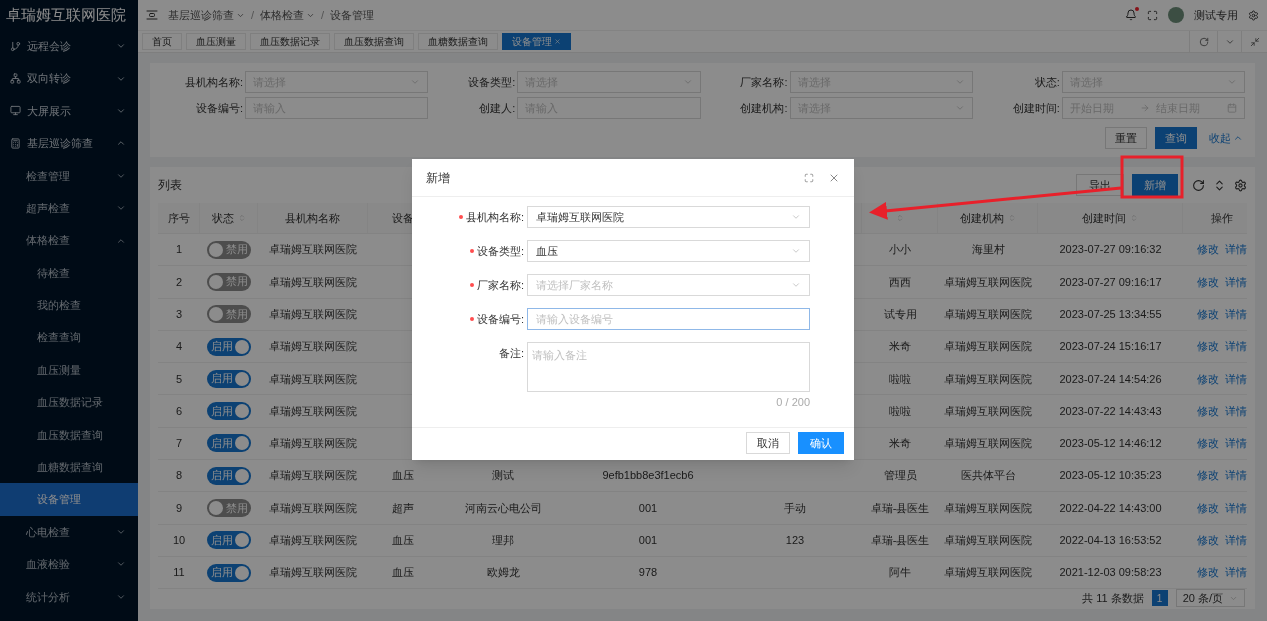 The height and width of the screenshot is (621, 1267). Describe the element at coordinates (1155, 185) in the screenshot. I see `add-button: 新增` at that location.